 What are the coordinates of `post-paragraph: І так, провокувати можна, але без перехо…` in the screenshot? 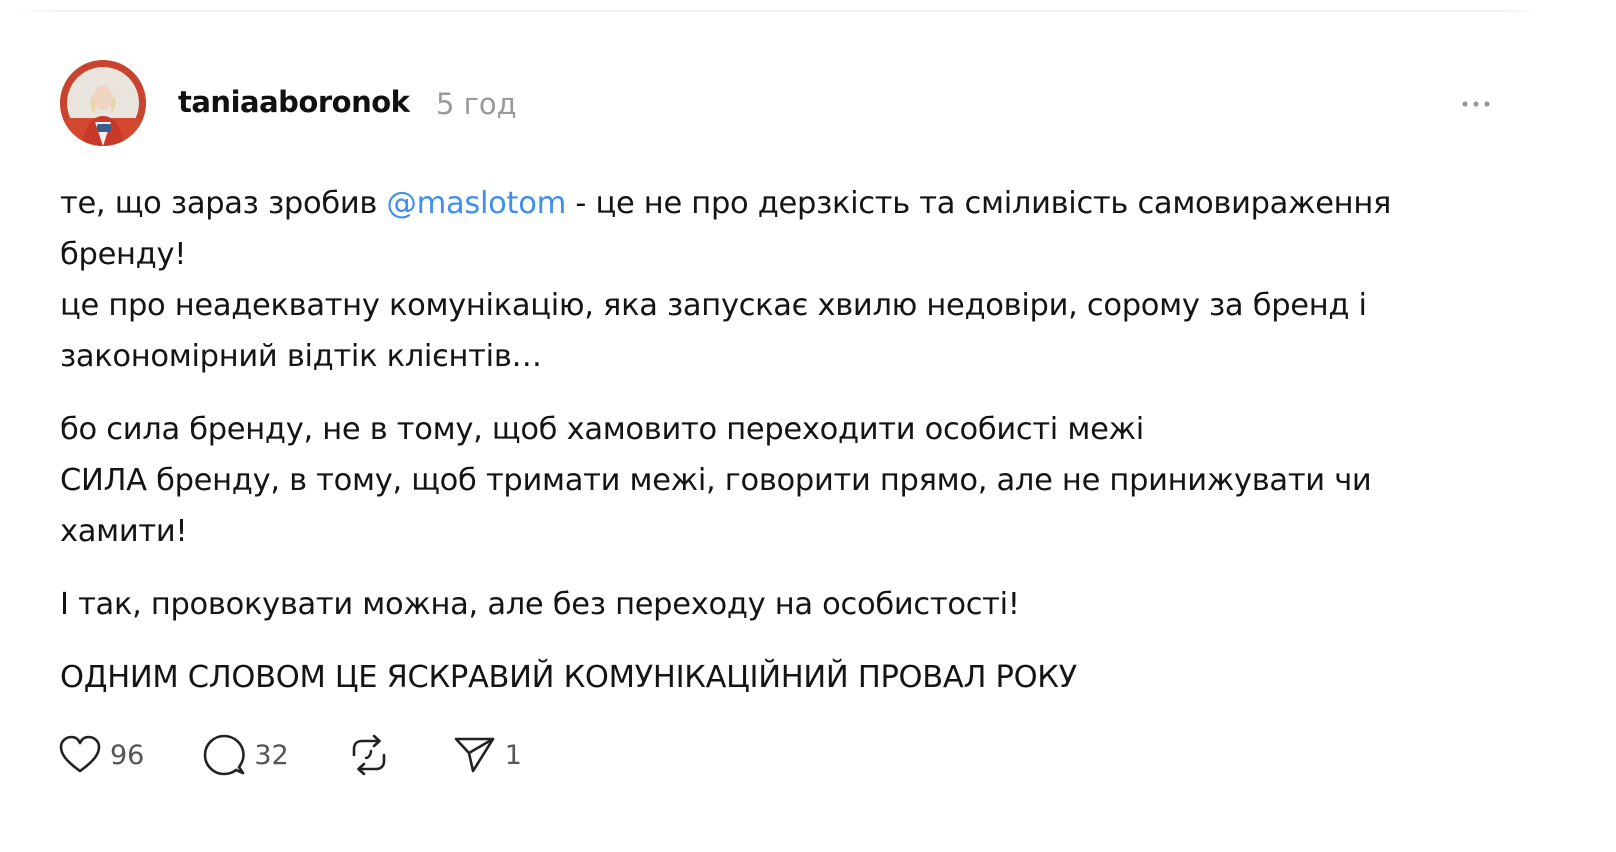 It's located at (795, 604).